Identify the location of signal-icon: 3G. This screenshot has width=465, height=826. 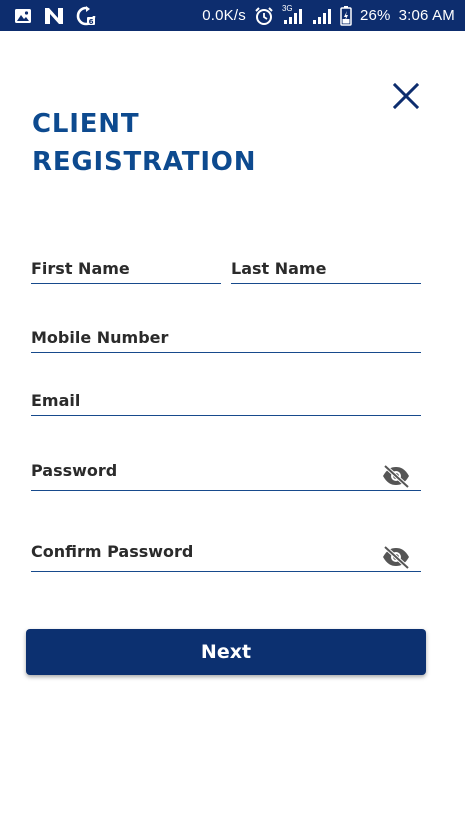
(292, 14).